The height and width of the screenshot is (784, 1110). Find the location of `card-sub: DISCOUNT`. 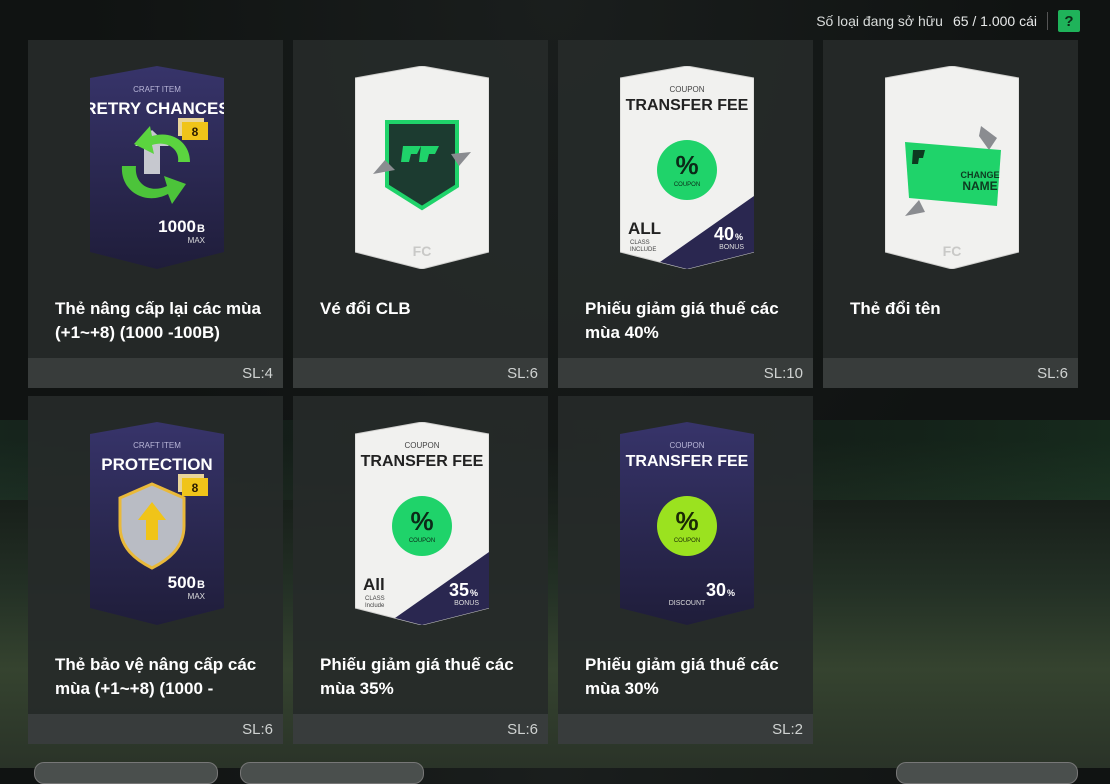

card-sub: DISCOUNT is located at coordinates (687, 603).